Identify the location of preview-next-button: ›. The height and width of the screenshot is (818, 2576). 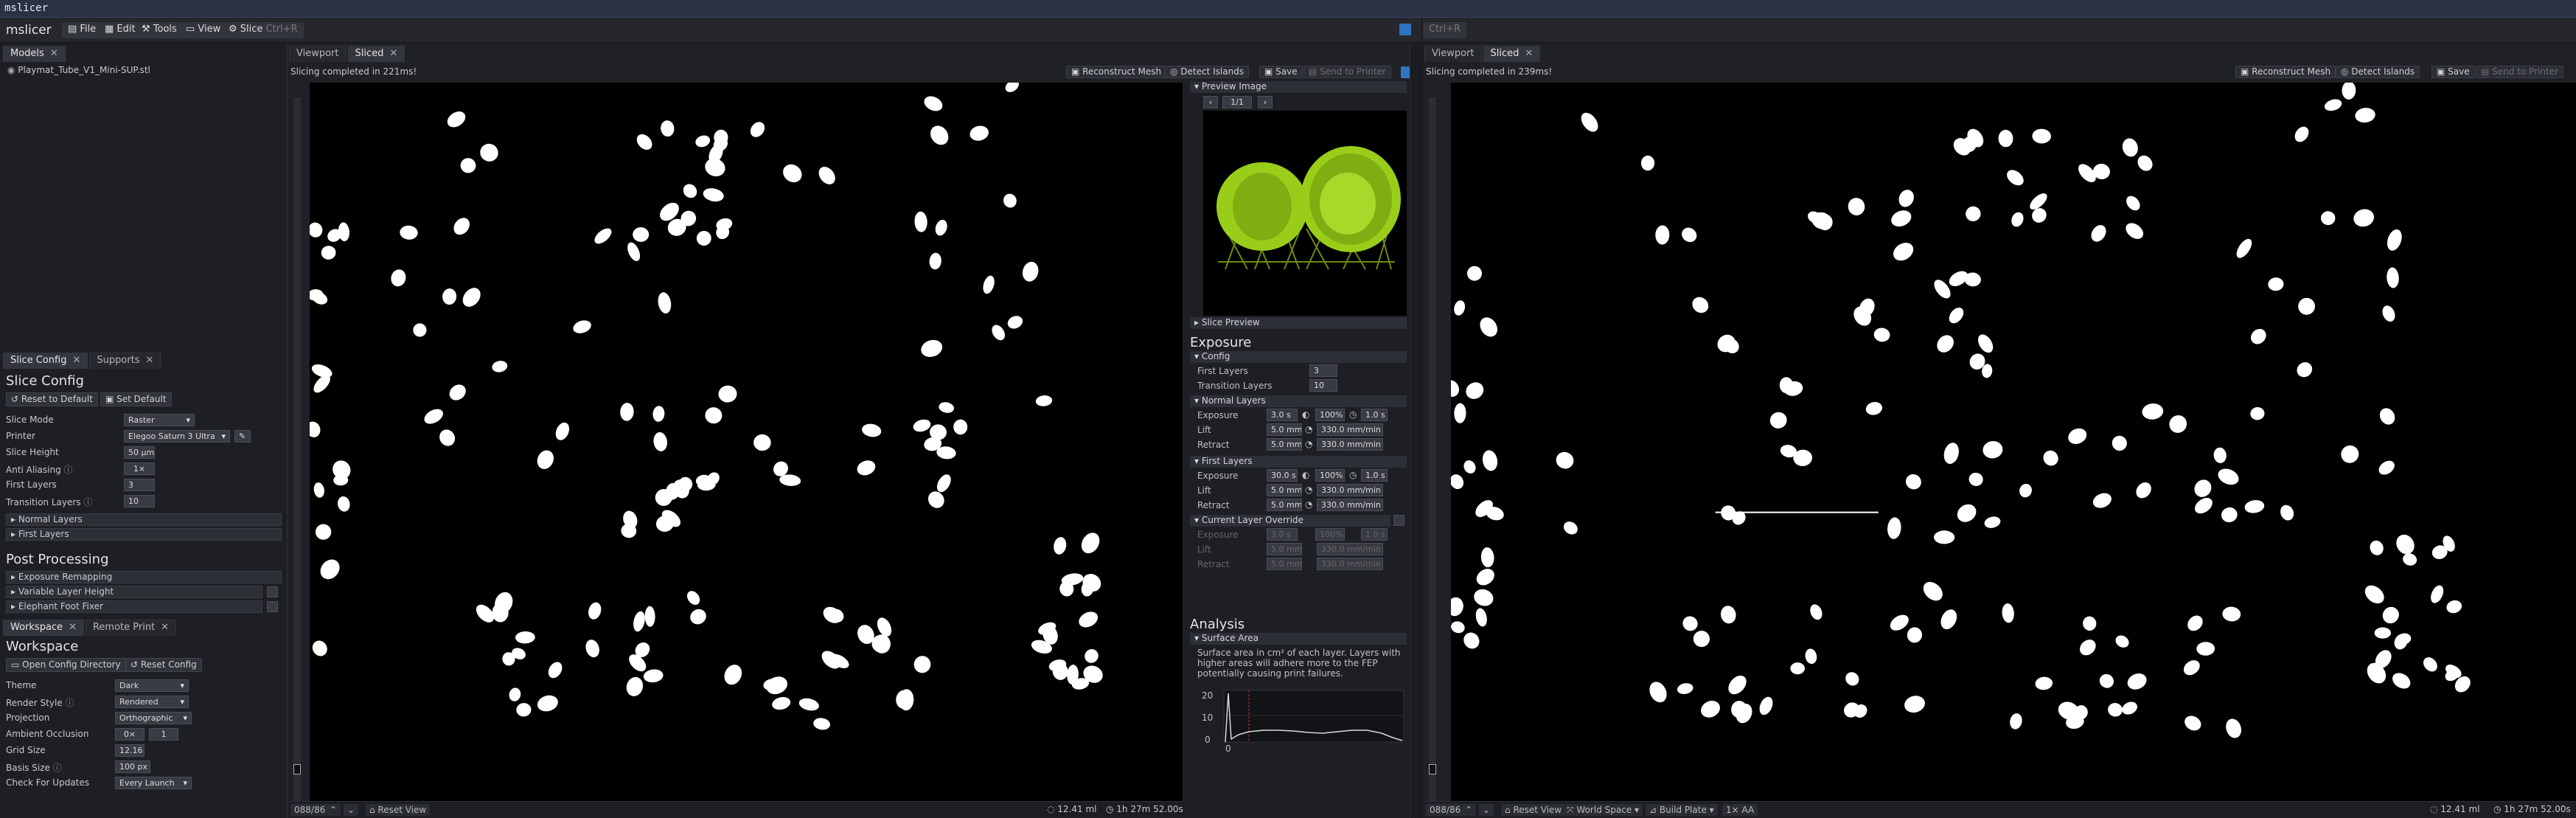
(1265, 102).